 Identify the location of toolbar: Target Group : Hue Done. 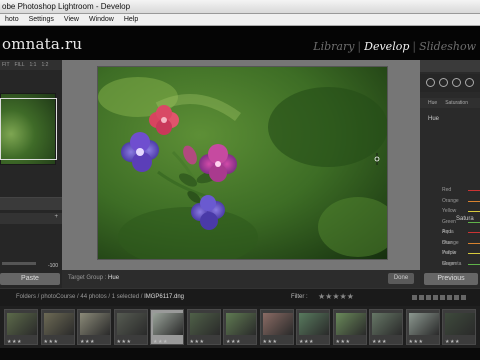
(241, 279).